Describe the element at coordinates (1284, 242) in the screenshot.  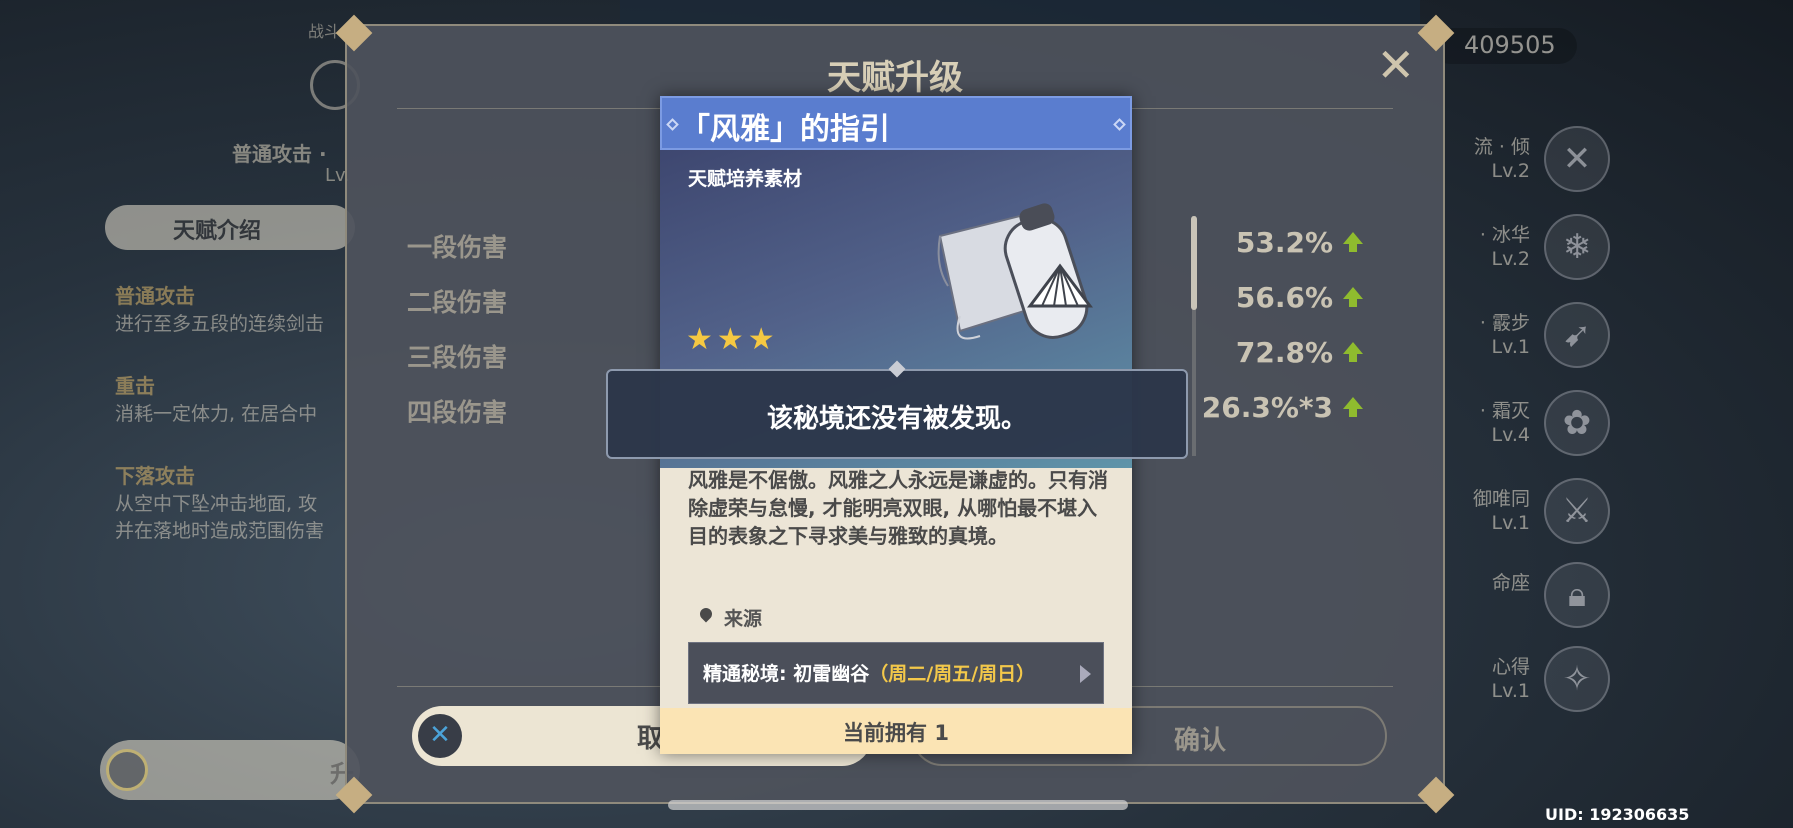
I see `stat-value: 53.2%` at that location.